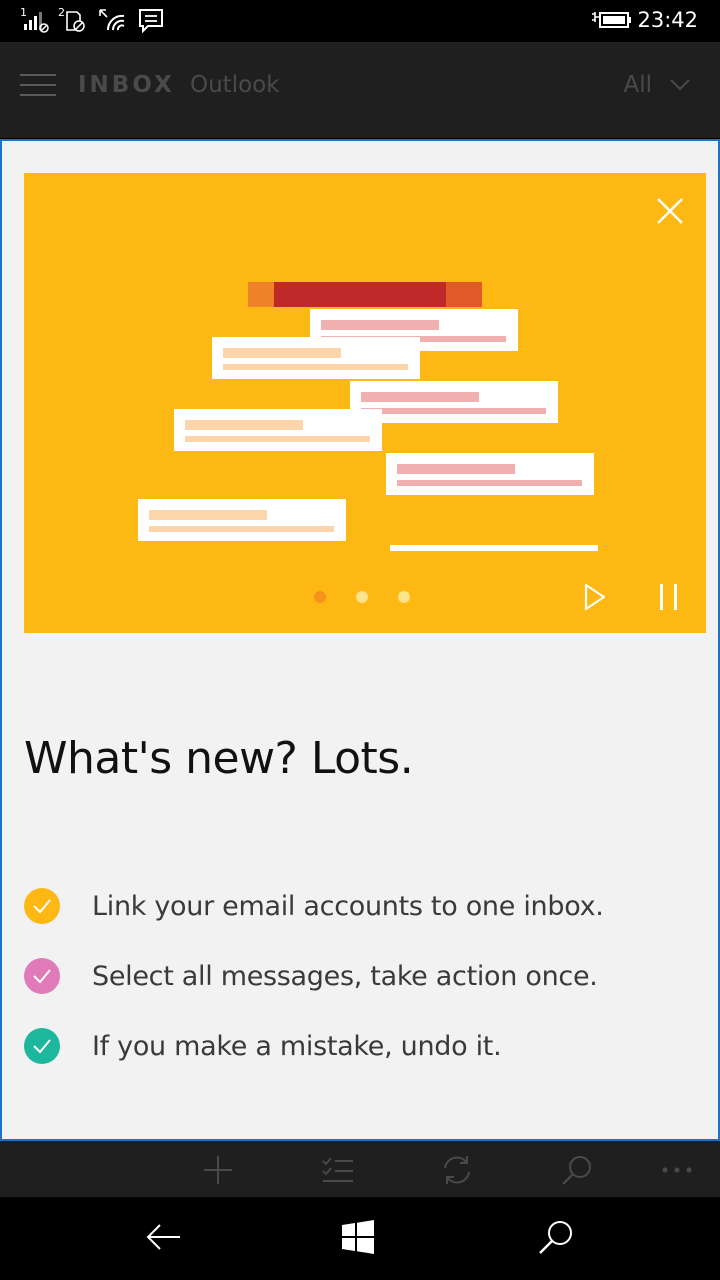 The image size is (720, 1280). Describe the element at coordinates (656, 85) in the screenshot. I see `filter-dropdown: All` at that location.